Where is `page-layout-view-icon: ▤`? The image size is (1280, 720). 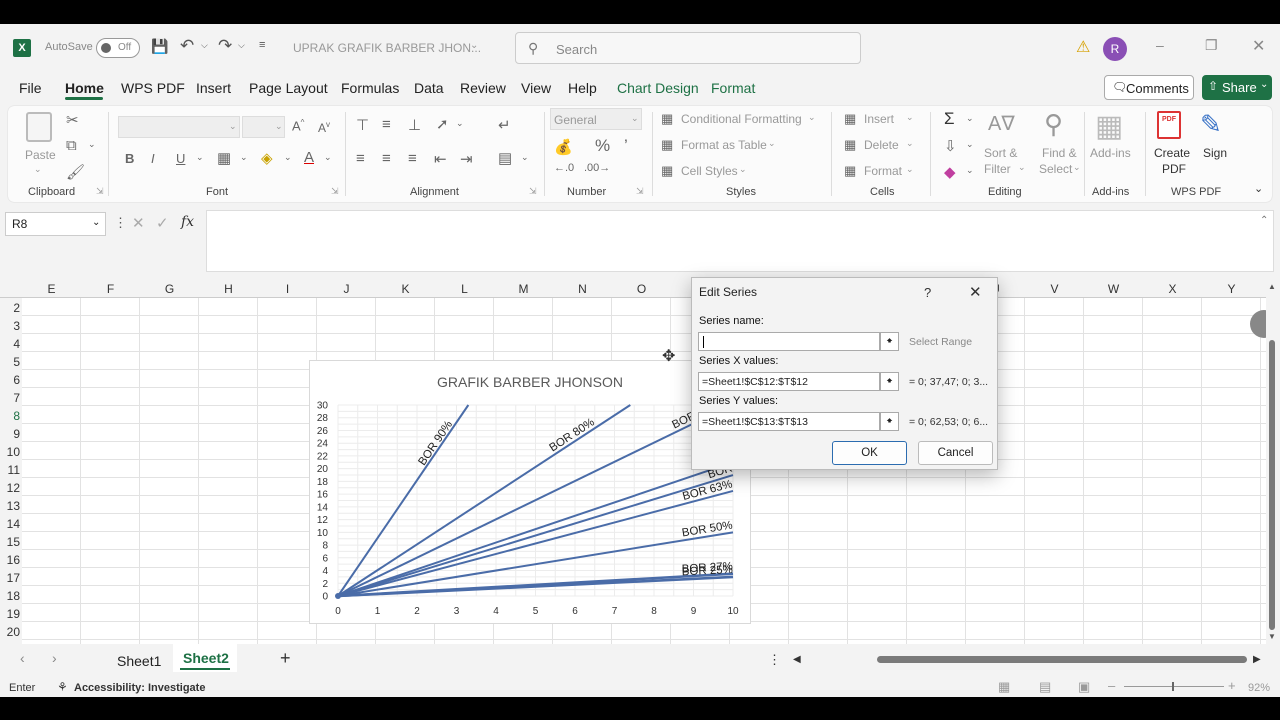
page-layout-view-icon: ▤ is located at coordinates (1045, 687).